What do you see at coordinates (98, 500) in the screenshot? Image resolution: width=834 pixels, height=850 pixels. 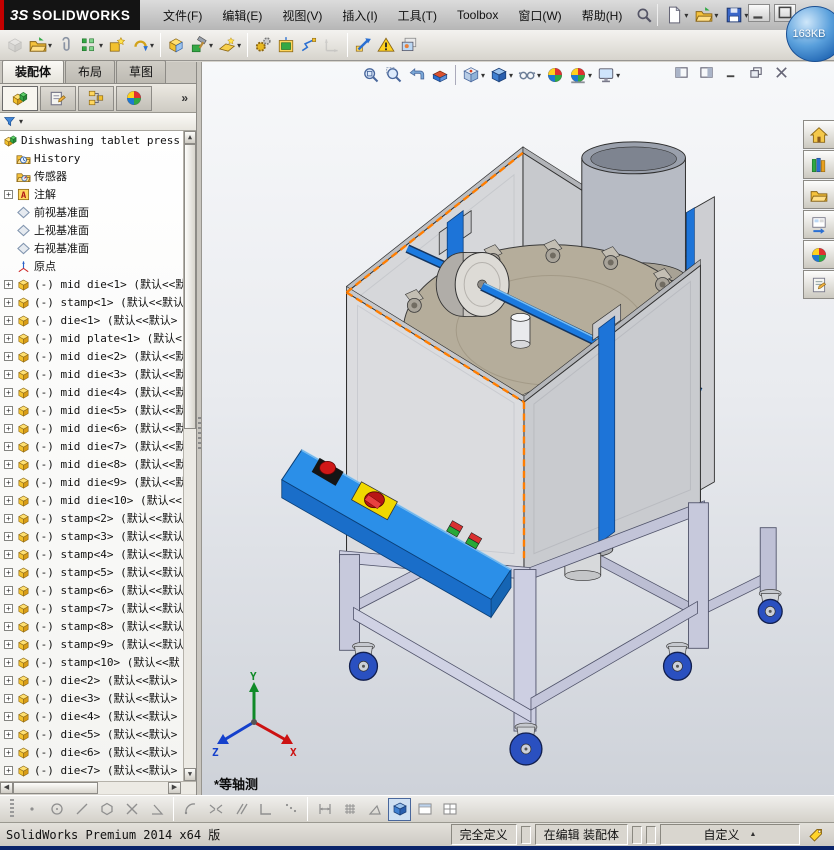 I see `tree-item: + (-) mid die<10> (默认<<` at bounding box center [98, 500].